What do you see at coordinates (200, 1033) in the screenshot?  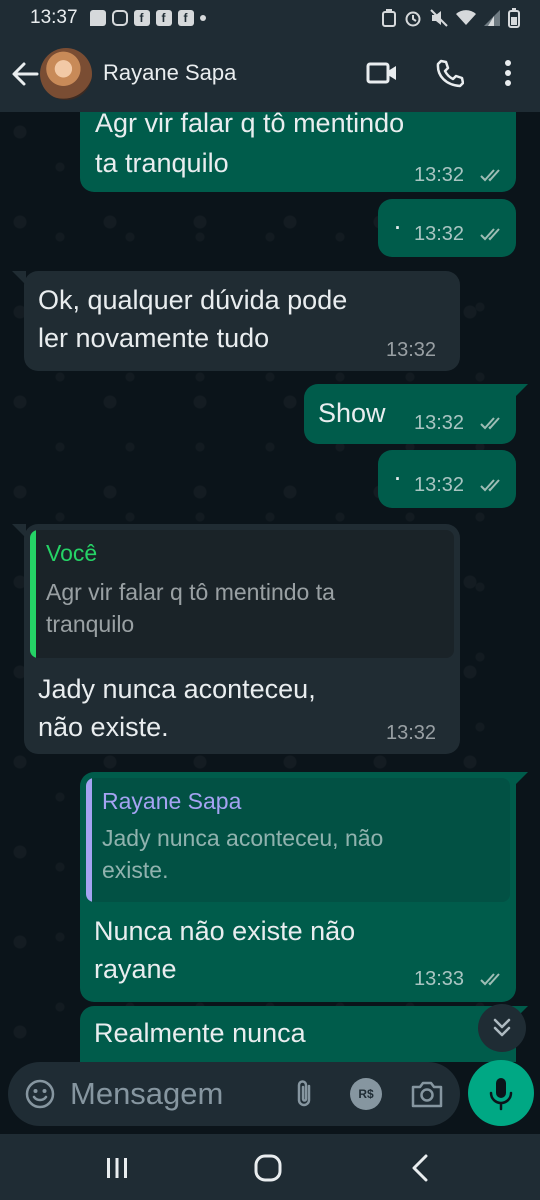 I see `message-text: Realmente nunca` at bounding box center [200, 1033].